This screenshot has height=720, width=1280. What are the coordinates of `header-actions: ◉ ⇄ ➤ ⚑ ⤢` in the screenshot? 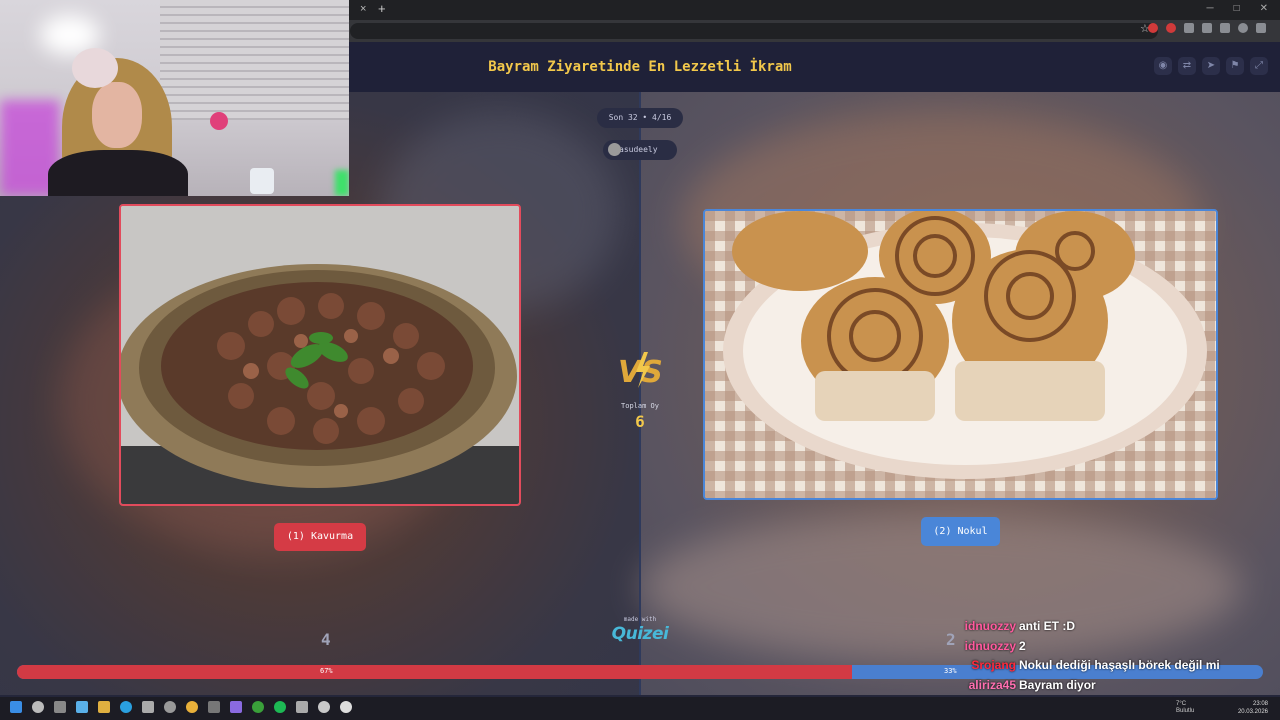 It's located at (1211, 66).